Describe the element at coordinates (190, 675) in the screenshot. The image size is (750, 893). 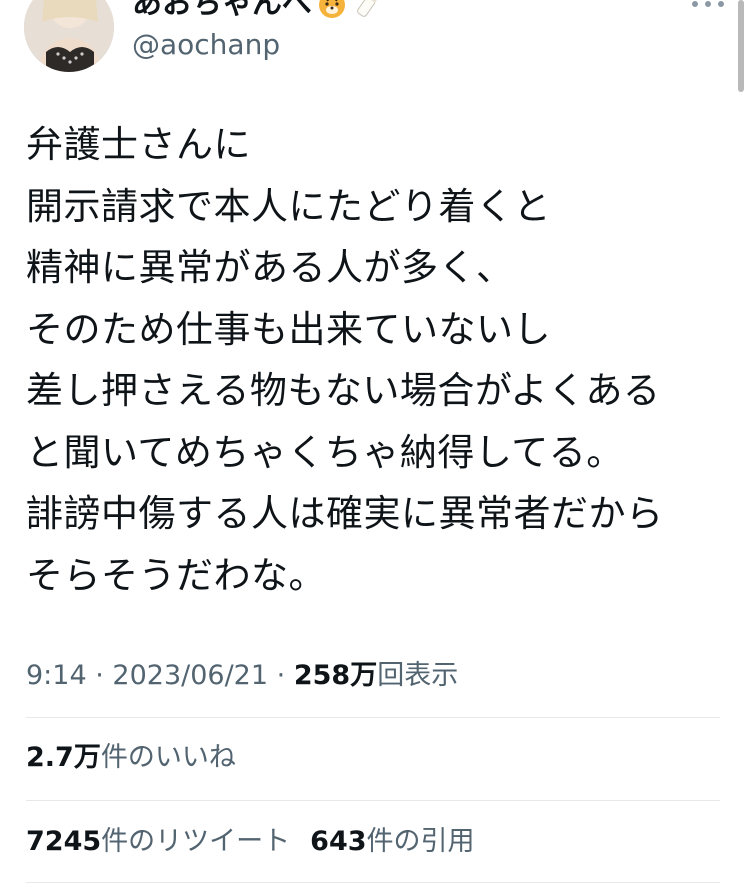
I see `tweet-date: 2023/06/21` at that location.